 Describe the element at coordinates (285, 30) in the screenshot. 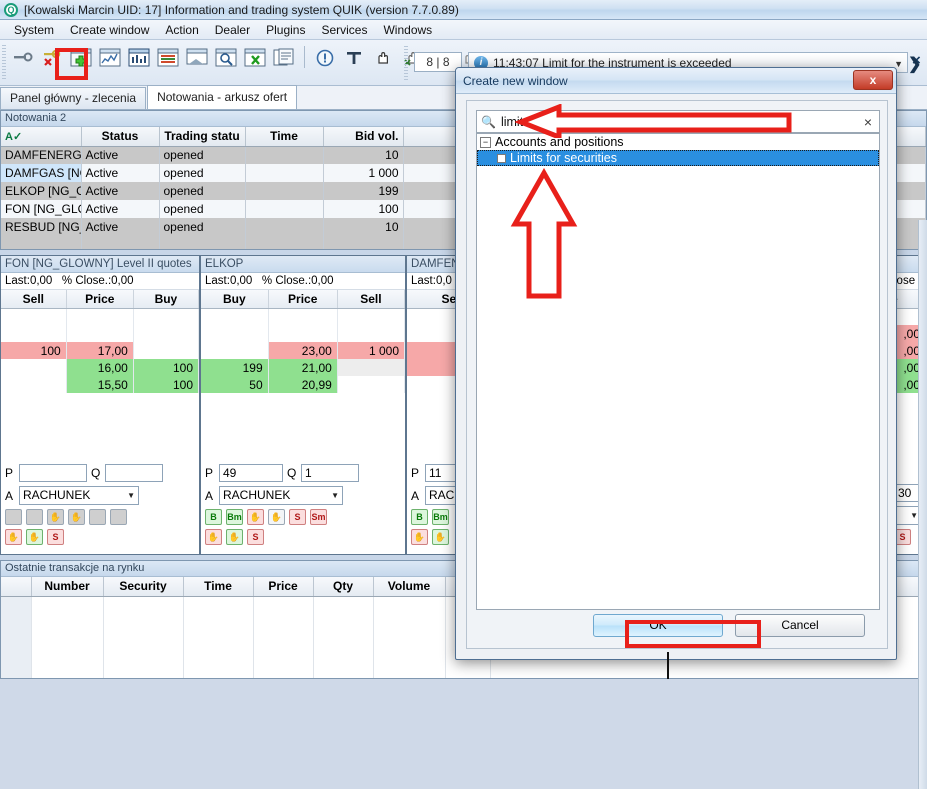

I see `menu-item-plugins: Plugins` at that location.